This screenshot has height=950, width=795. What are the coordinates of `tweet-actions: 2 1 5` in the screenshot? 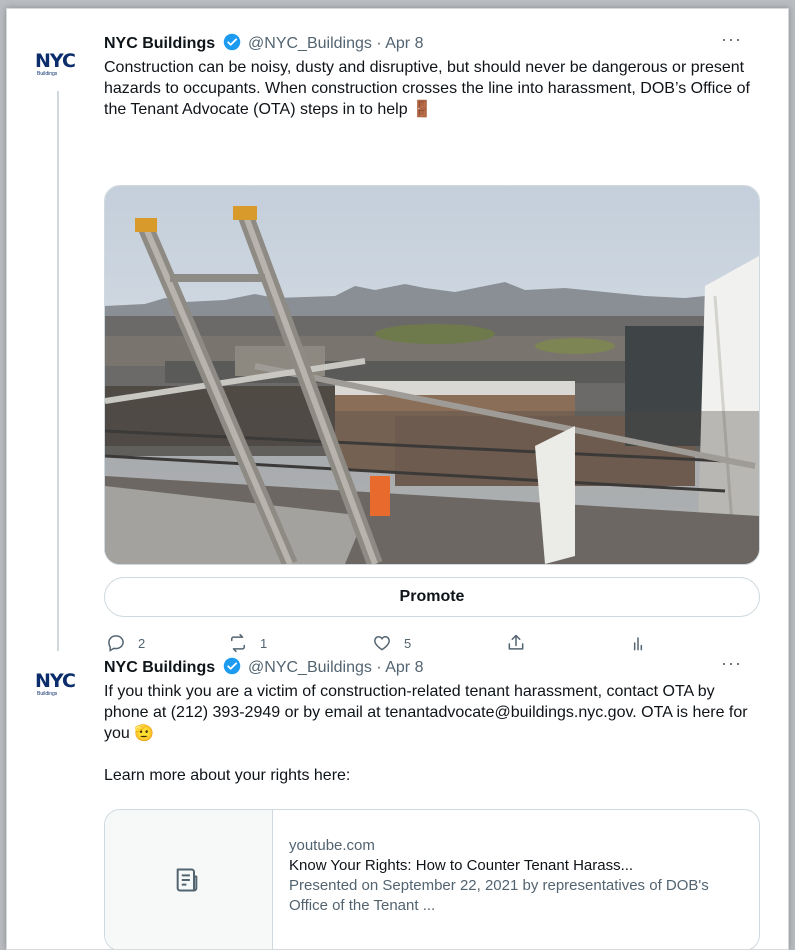 It's located at (384, 644).